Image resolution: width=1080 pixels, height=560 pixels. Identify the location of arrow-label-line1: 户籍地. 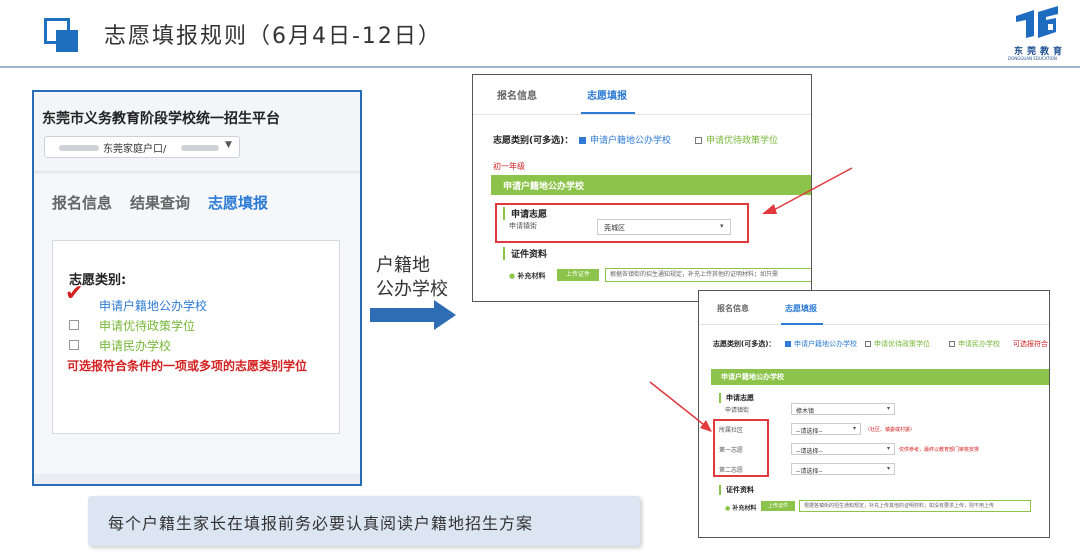
(403, 265).